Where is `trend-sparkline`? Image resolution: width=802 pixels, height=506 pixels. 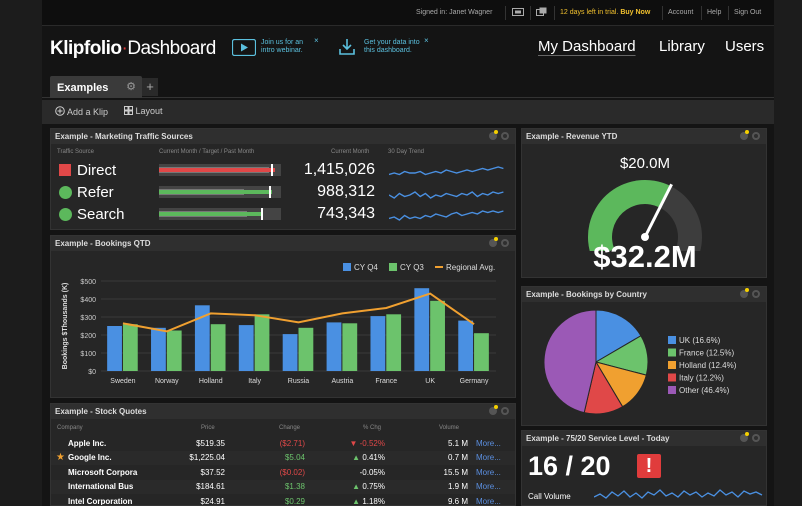 trend-sparkline is located at coordinates (446, 215).